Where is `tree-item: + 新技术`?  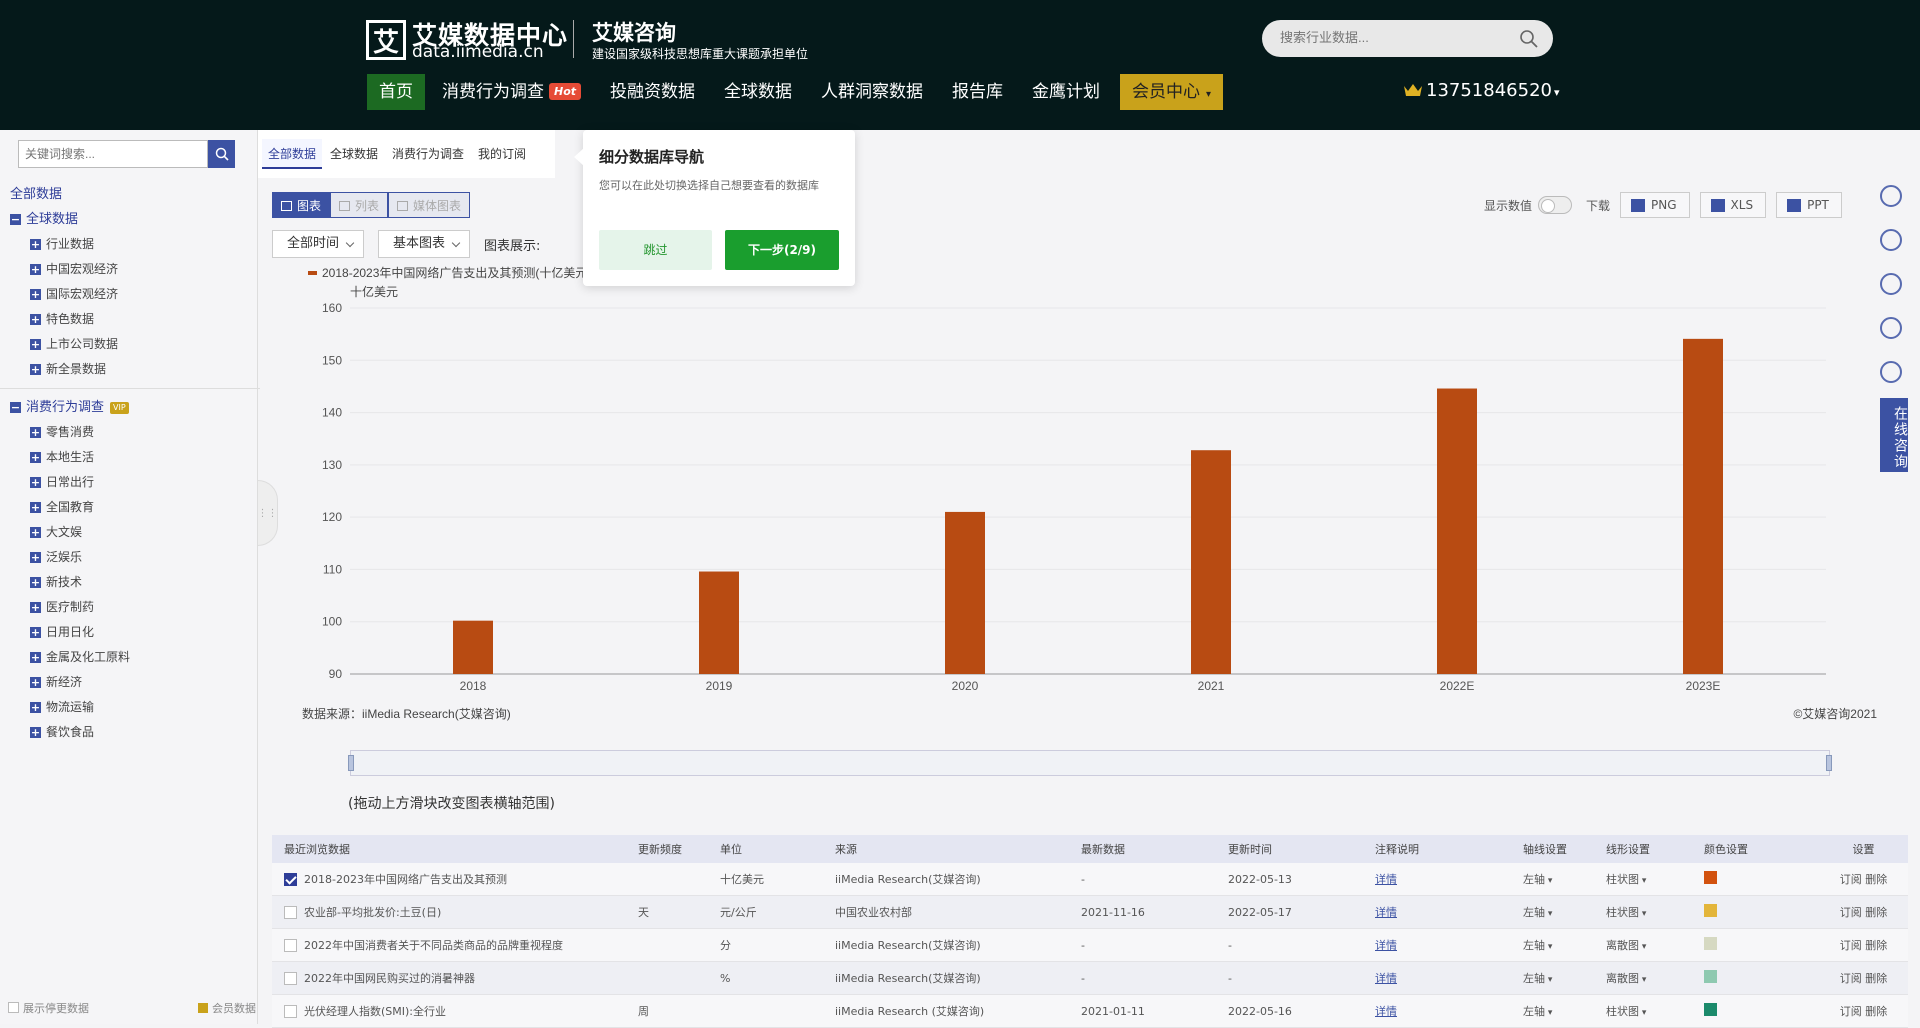 tree-item: + 新技术 is located at coordinates (130, 582).